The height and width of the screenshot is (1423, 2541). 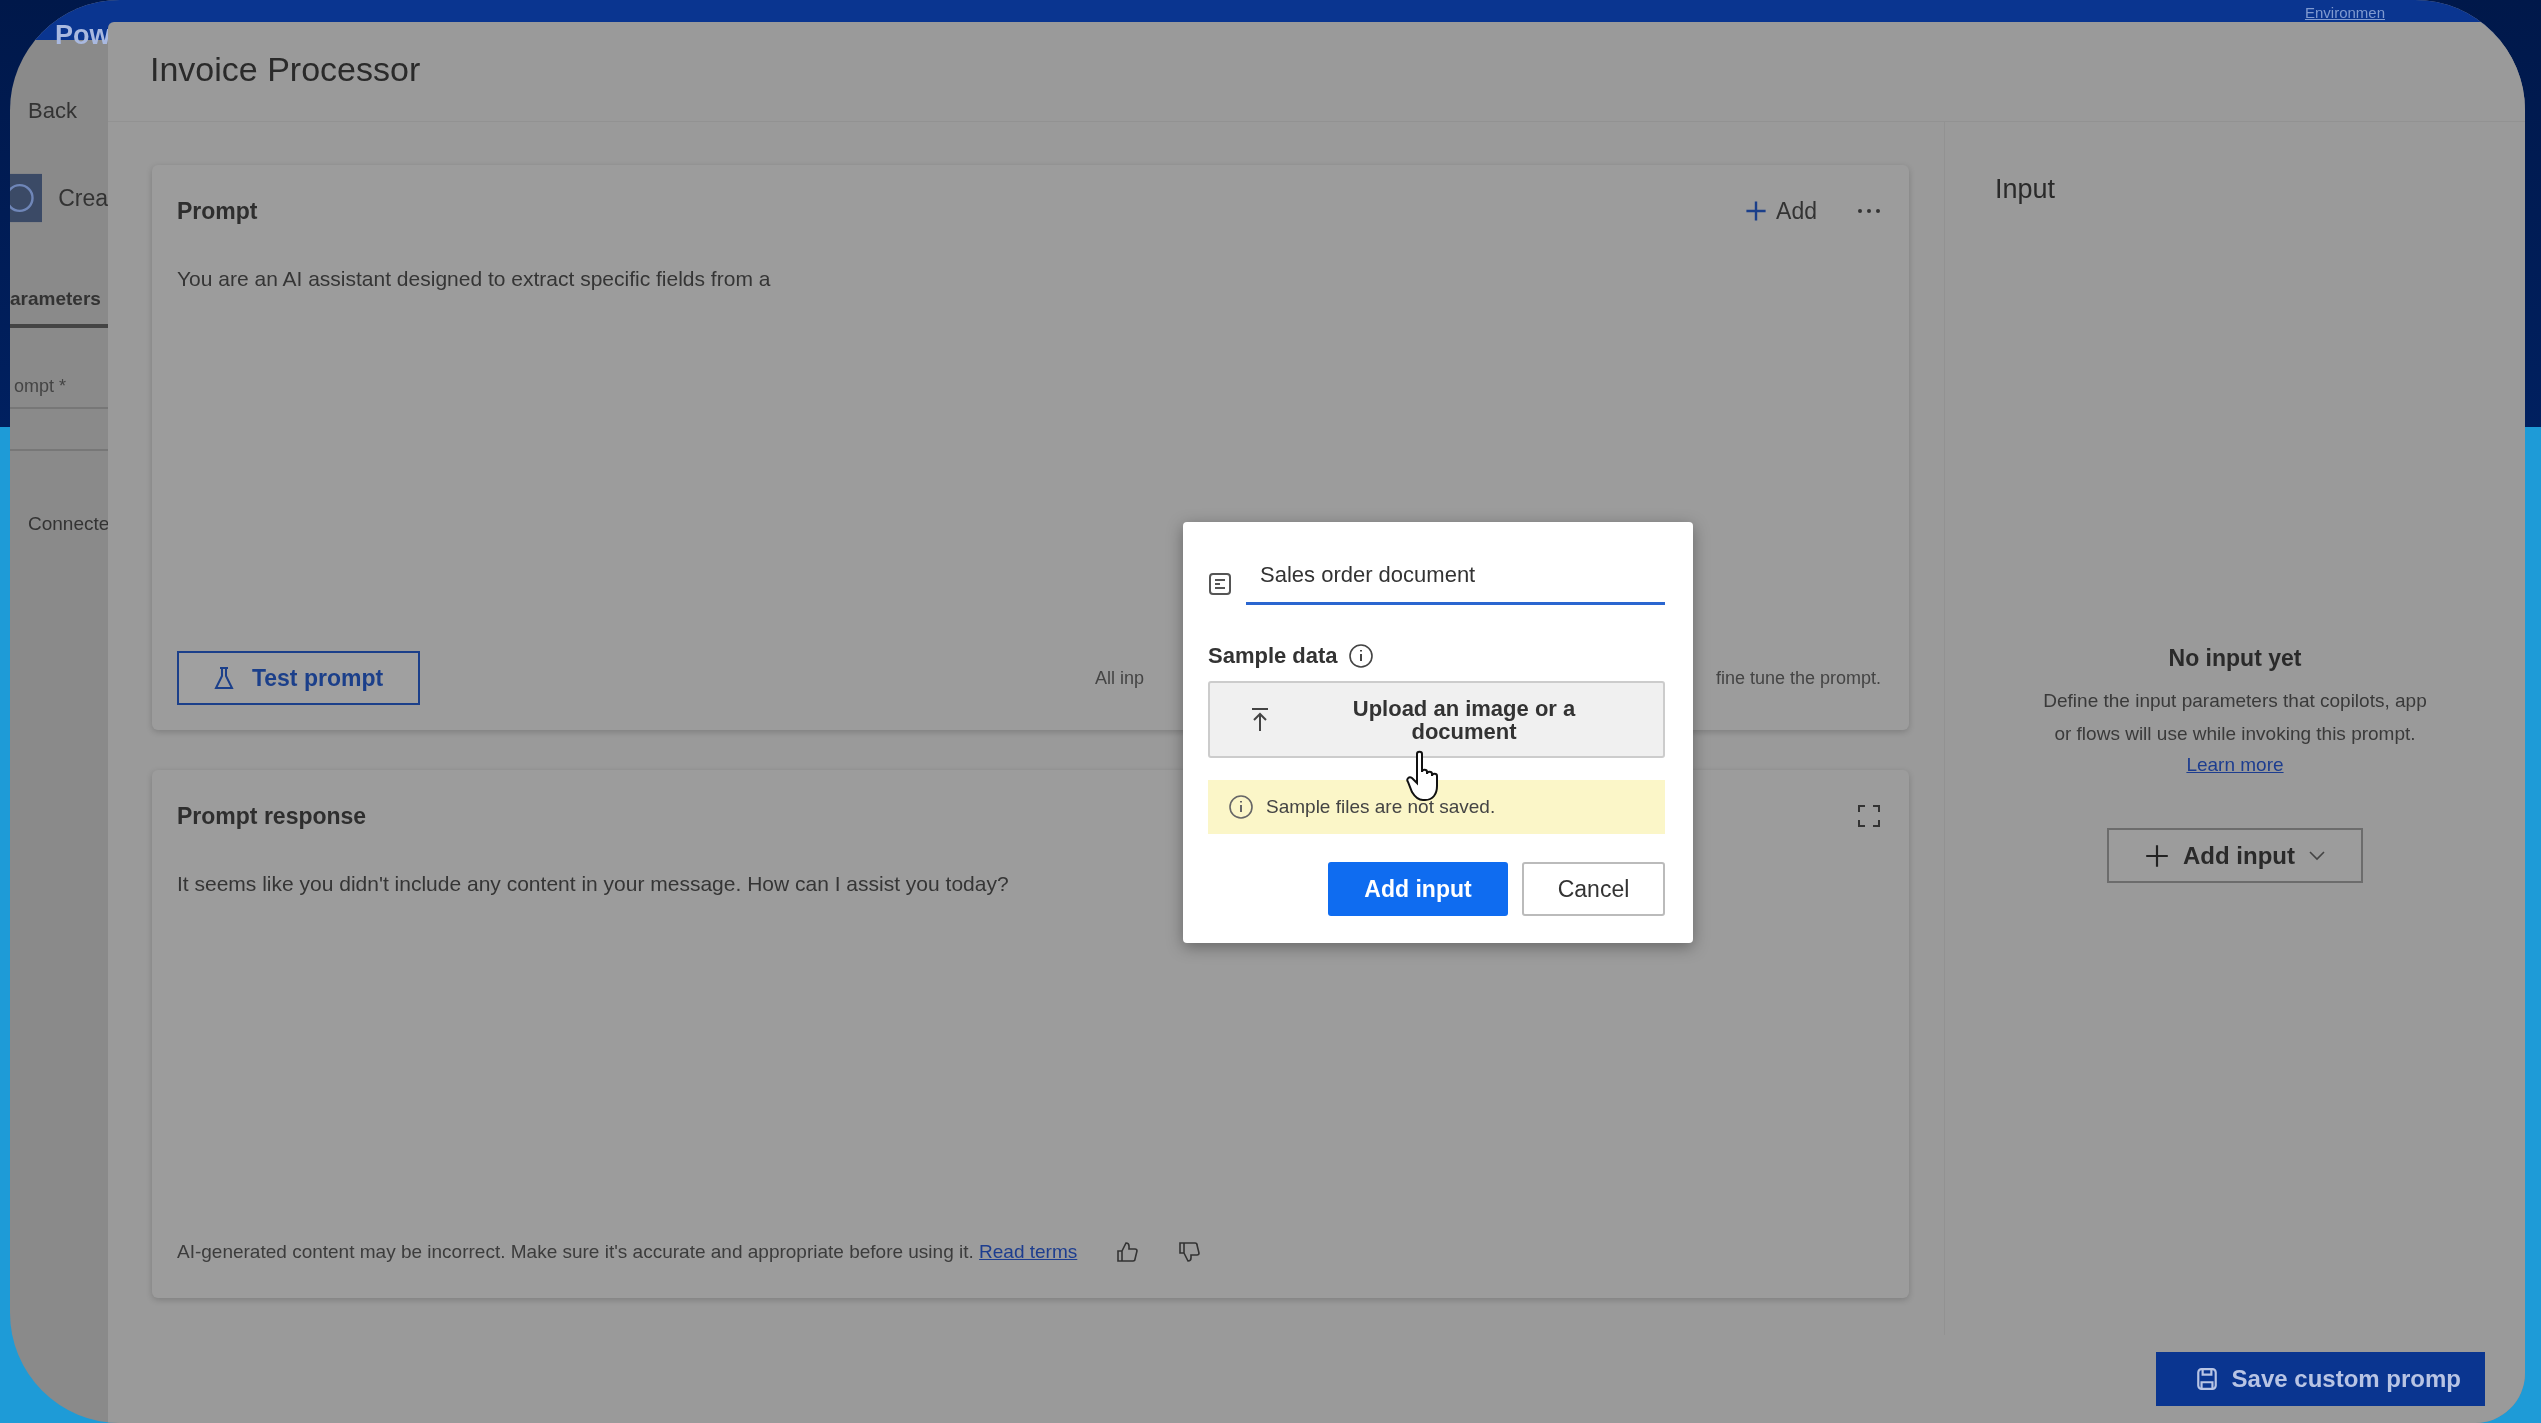 What do you see at coordinates (2235, 658) in the screenshot?
I see `empty-state-title: No input yet` at bounding box center [2235, 658].